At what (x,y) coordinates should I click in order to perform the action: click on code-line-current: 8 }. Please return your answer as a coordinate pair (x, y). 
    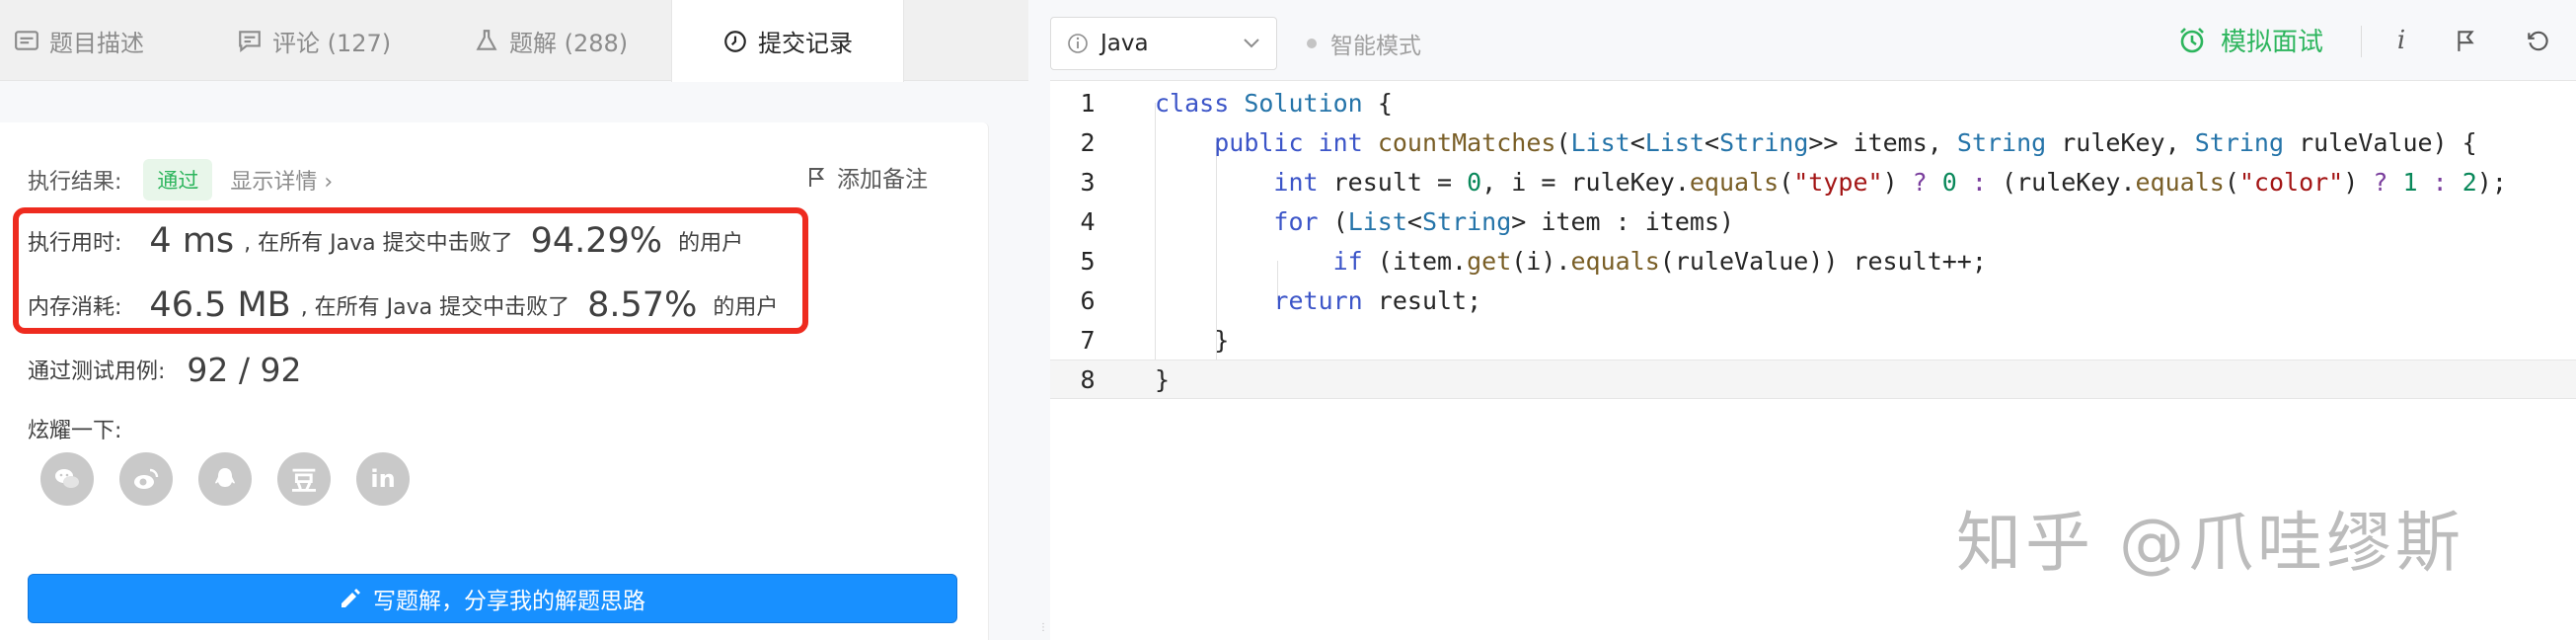
    Looking at the image, I should click on (1813, 379).